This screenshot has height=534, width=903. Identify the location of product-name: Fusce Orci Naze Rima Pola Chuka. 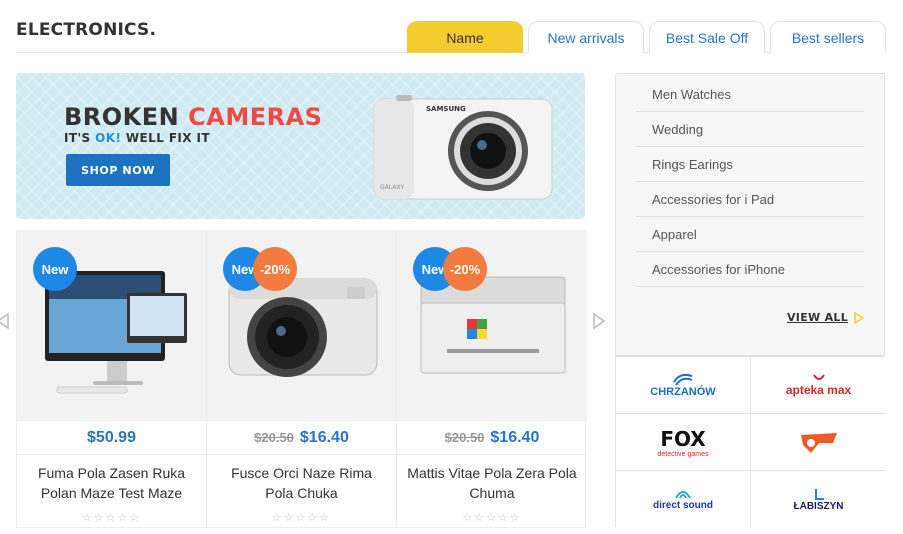
(301, 481).